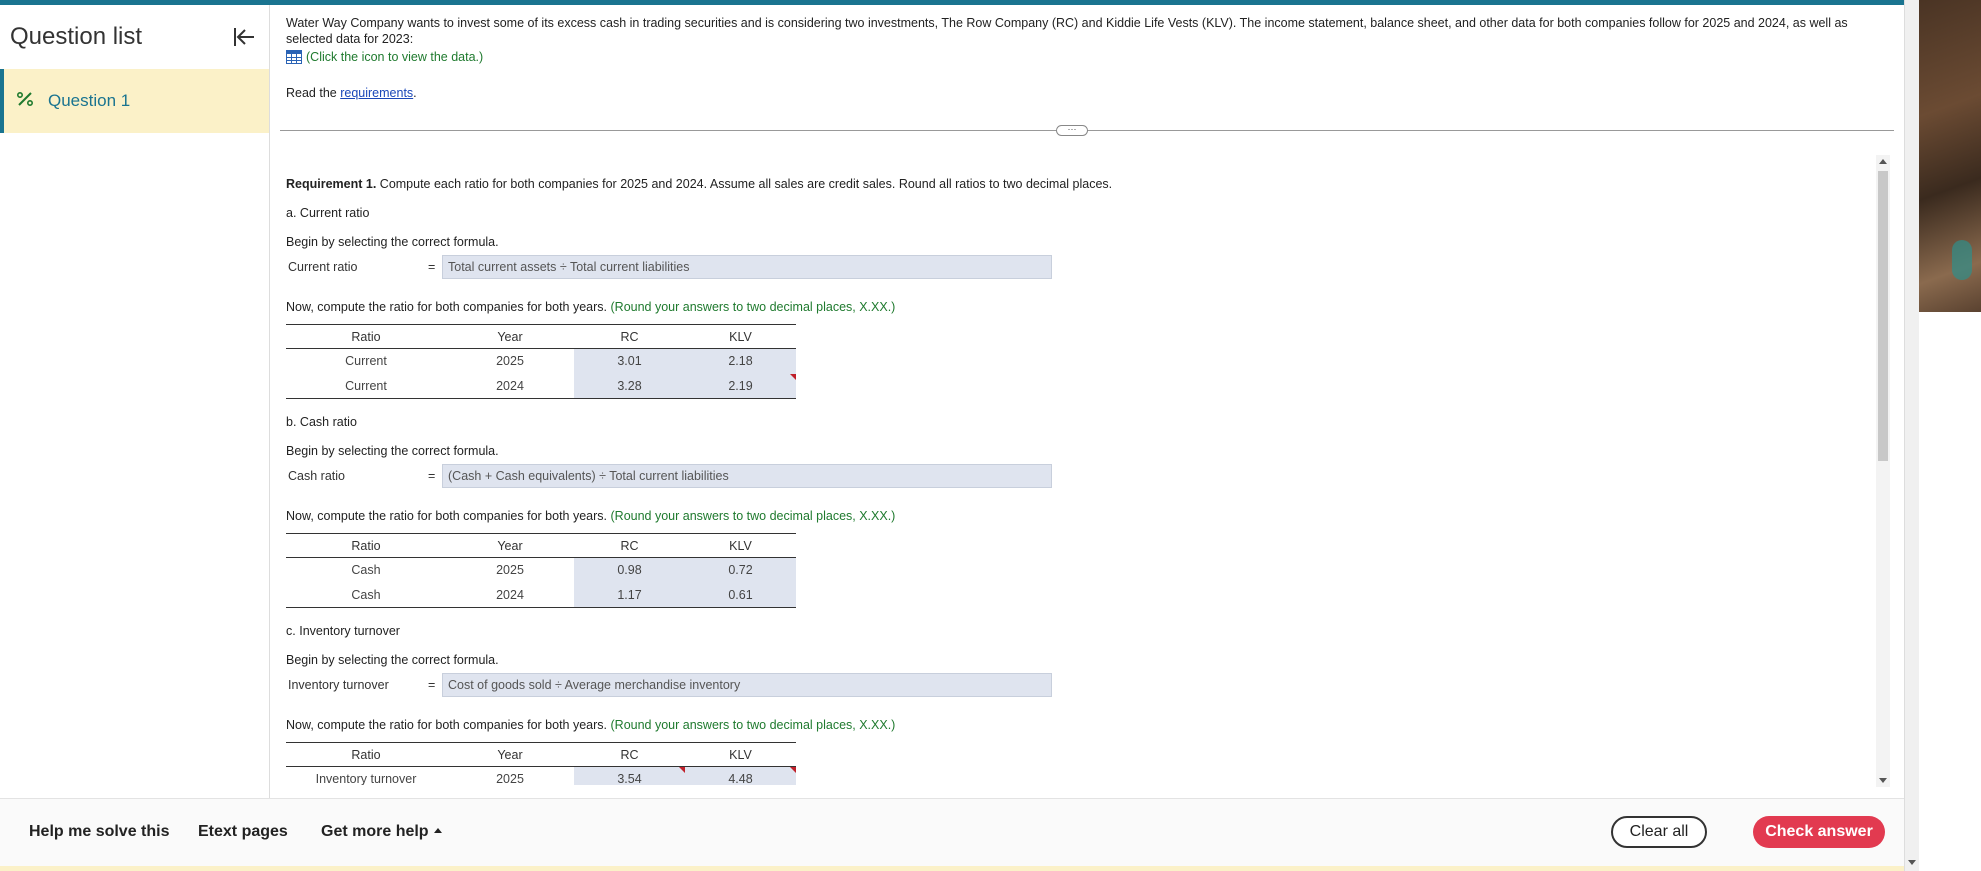 The width and height of the screenshot is (1981, 871). I want to click on table-row: Cash 2024 1.17 0.61, so click(541, 595).